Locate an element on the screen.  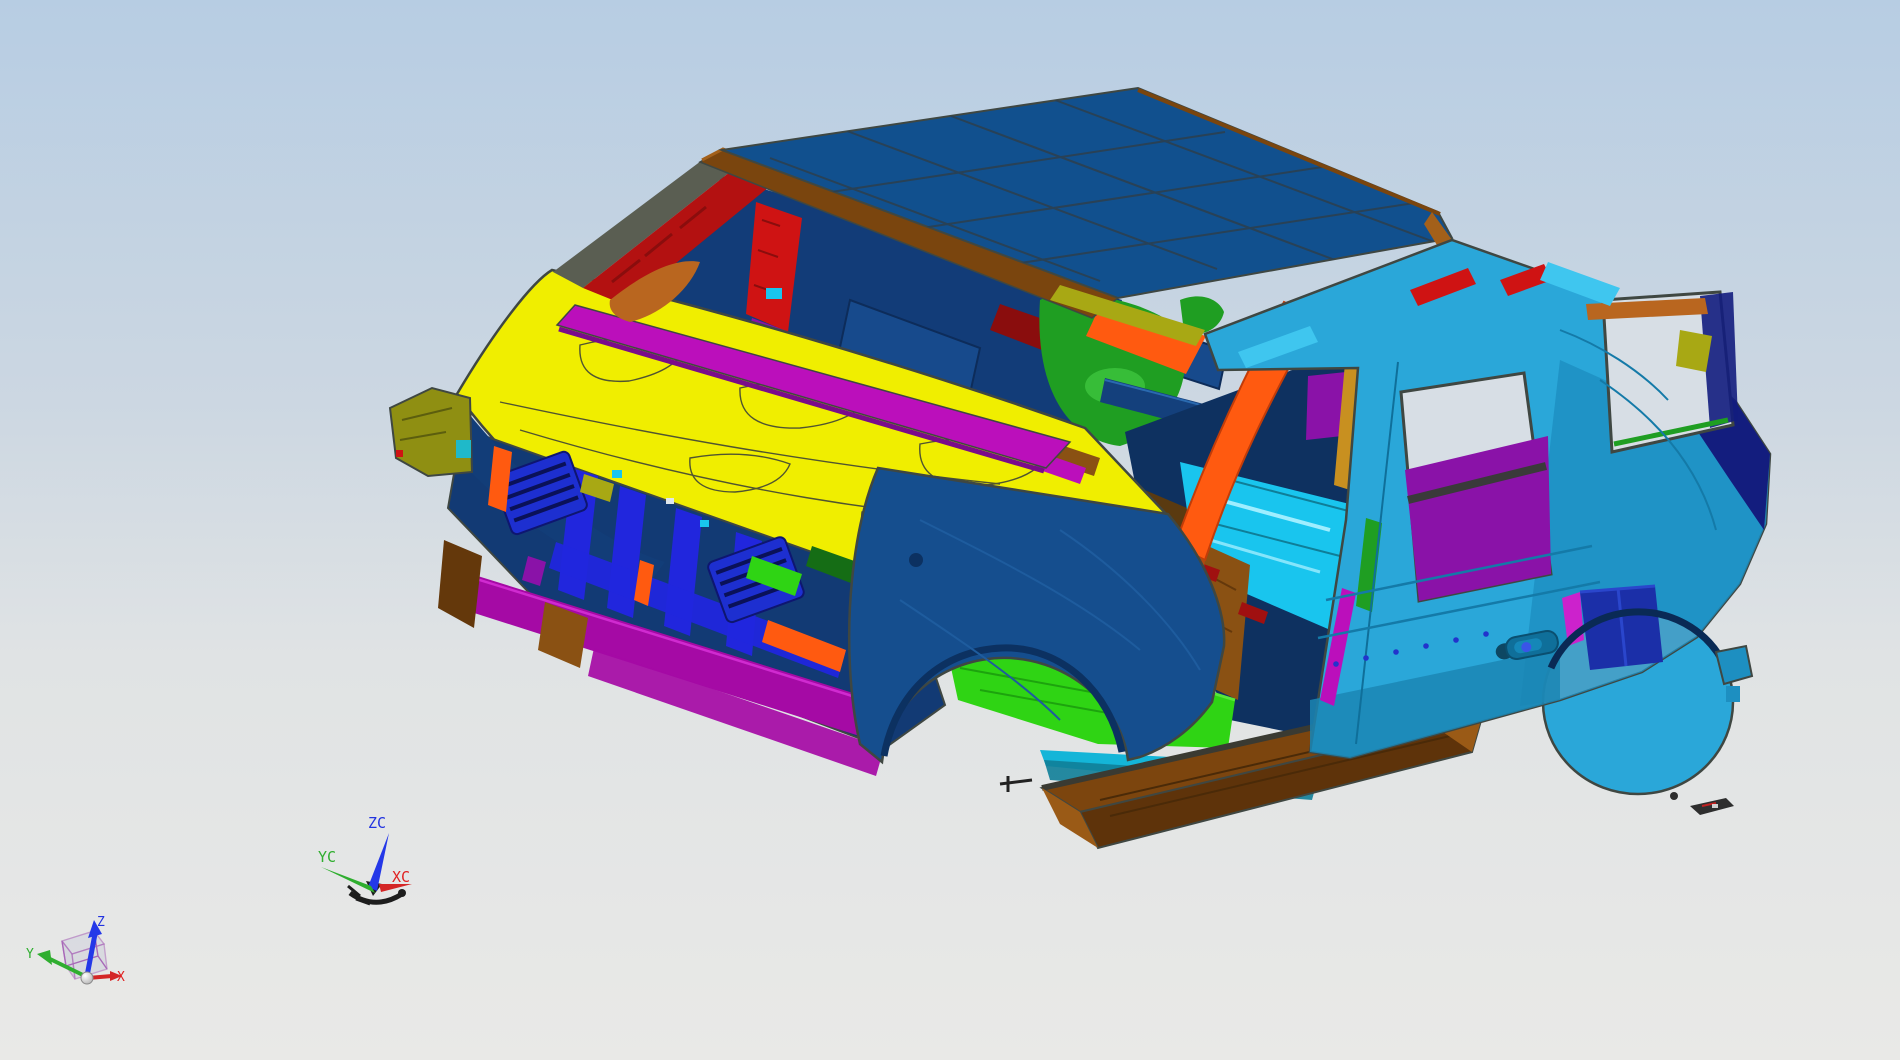
triad-origin-sphere is located at coordinates (87, 978).